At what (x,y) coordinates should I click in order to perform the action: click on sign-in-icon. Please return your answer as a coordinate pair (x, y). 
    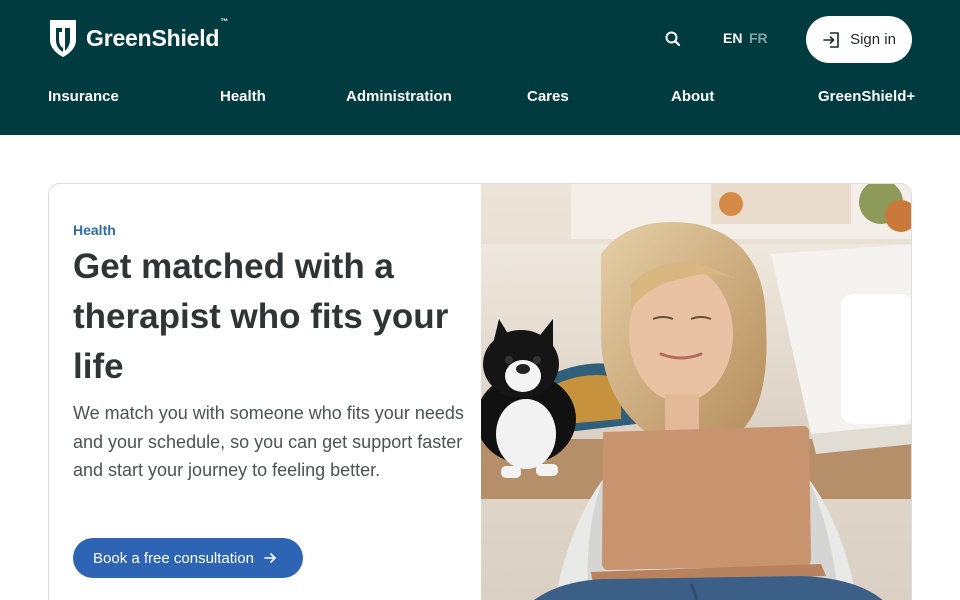
    Looking at the image, I should click on (831, 39).